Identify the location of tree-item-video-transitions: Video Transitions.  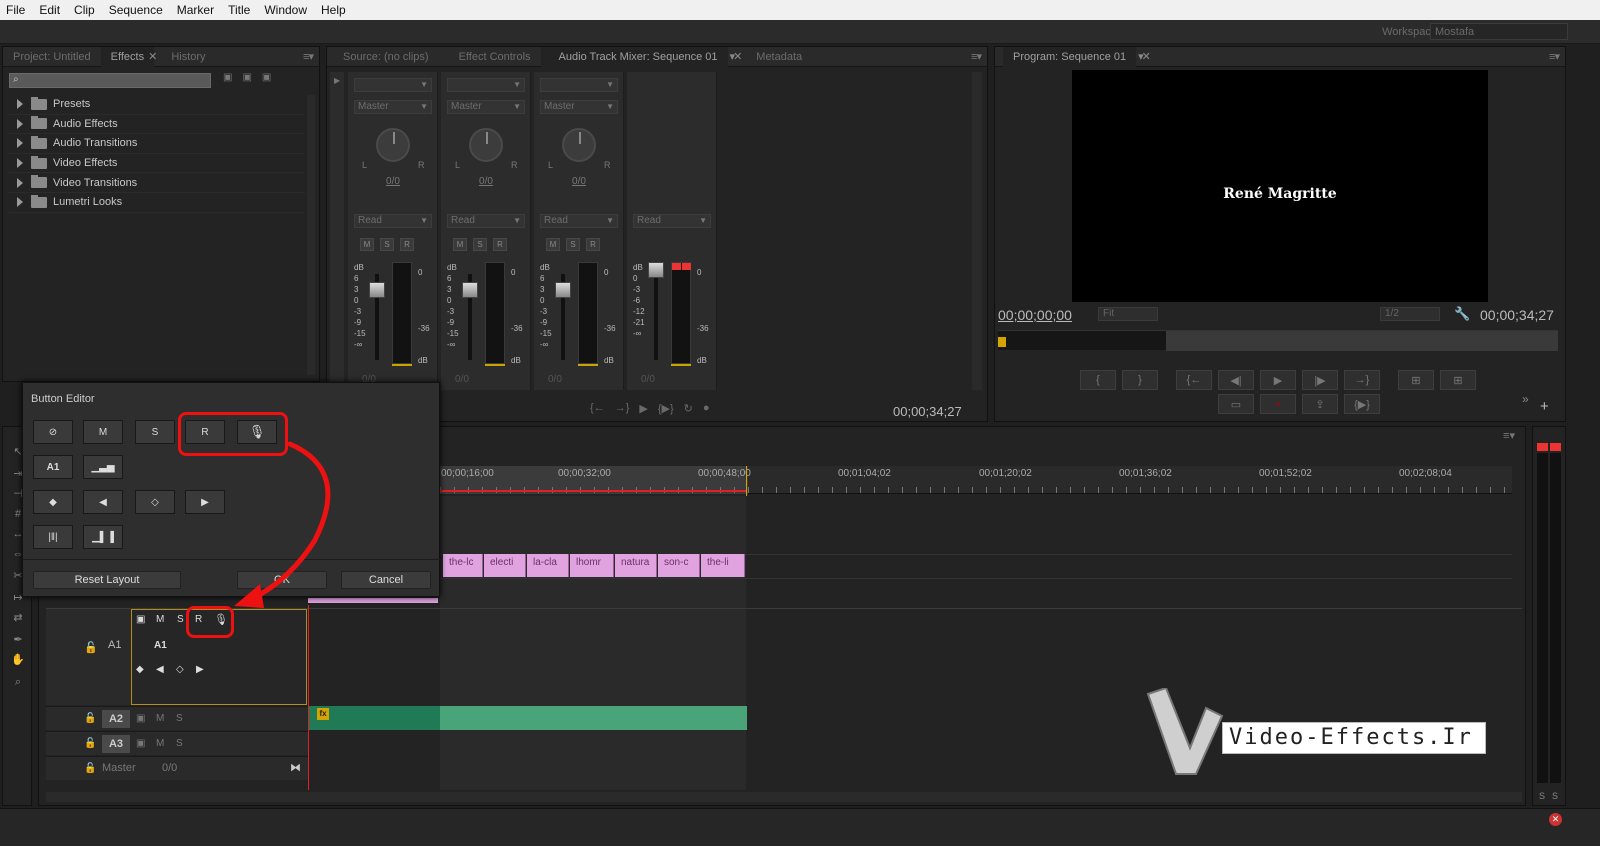
(157, 183).